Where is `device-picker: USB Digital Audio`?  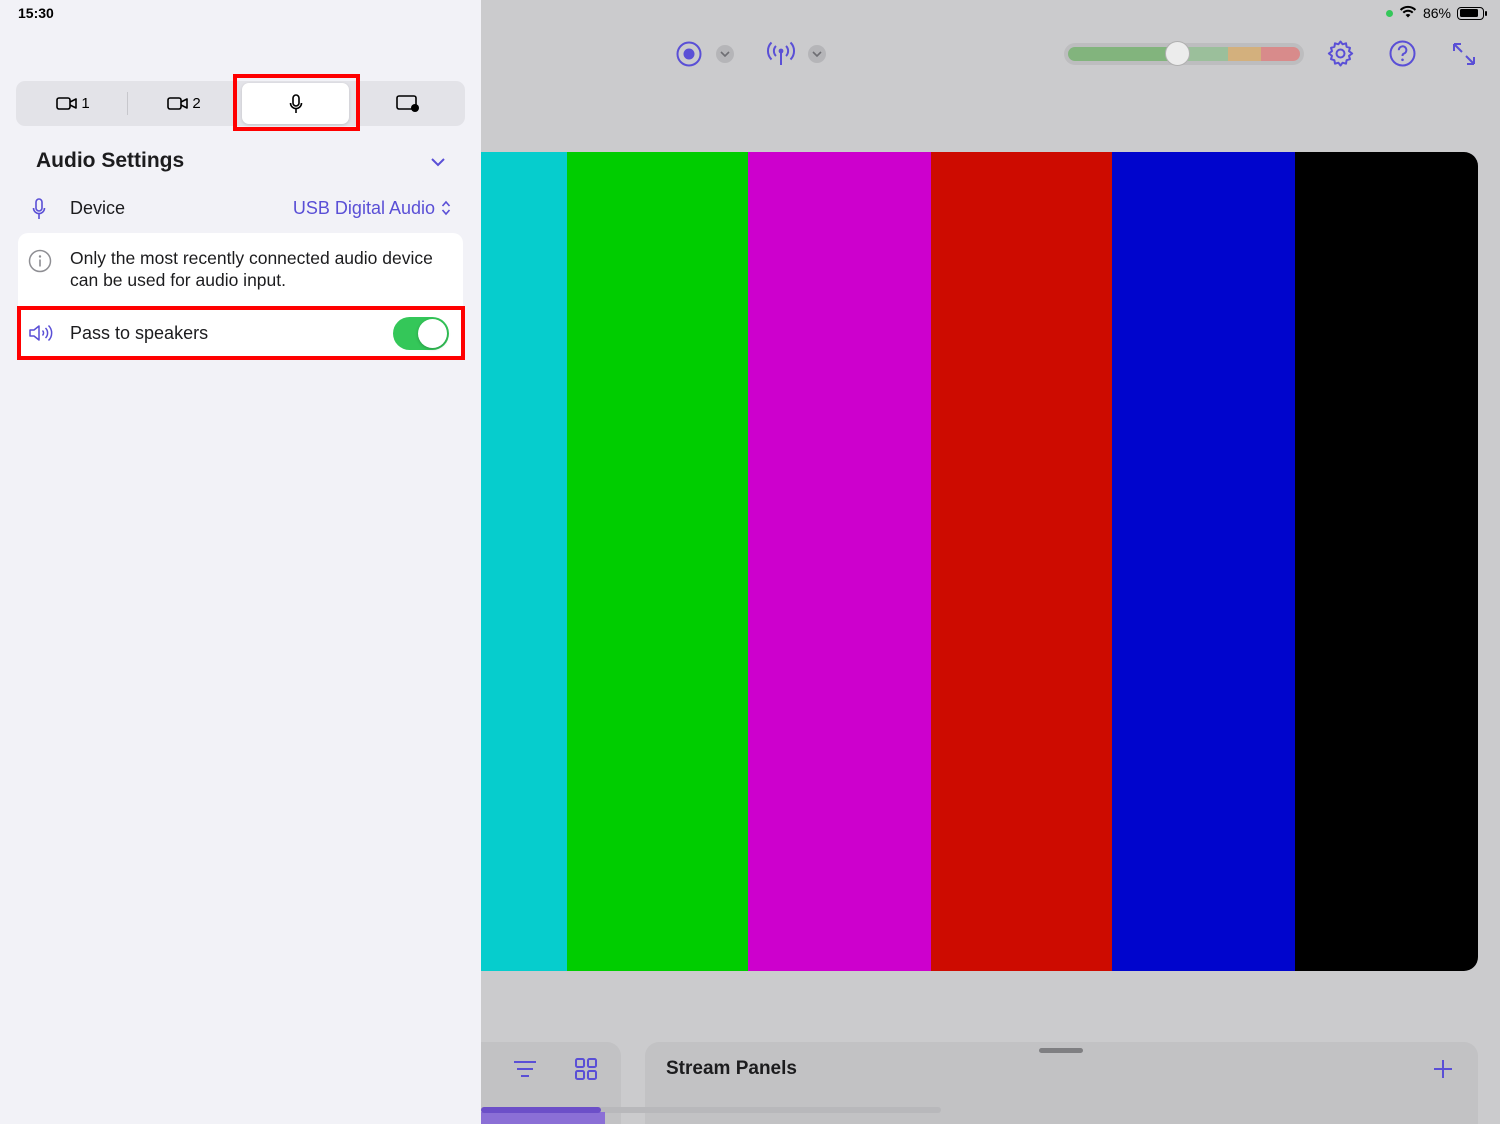
device-picker: USB Digital Audio is located at coordinates (364, 208).